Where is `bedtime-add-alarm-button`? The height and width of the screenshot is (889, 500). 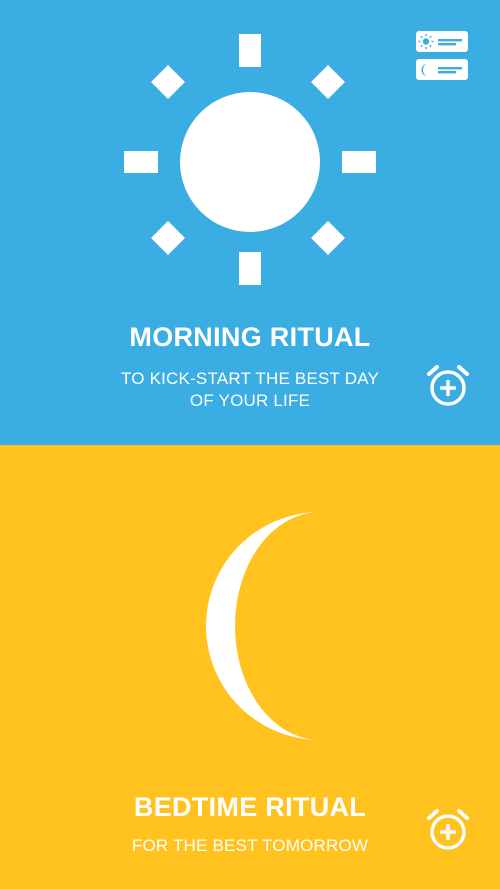 bedtime-add-alarm-button is located at coordinates (448, 830).